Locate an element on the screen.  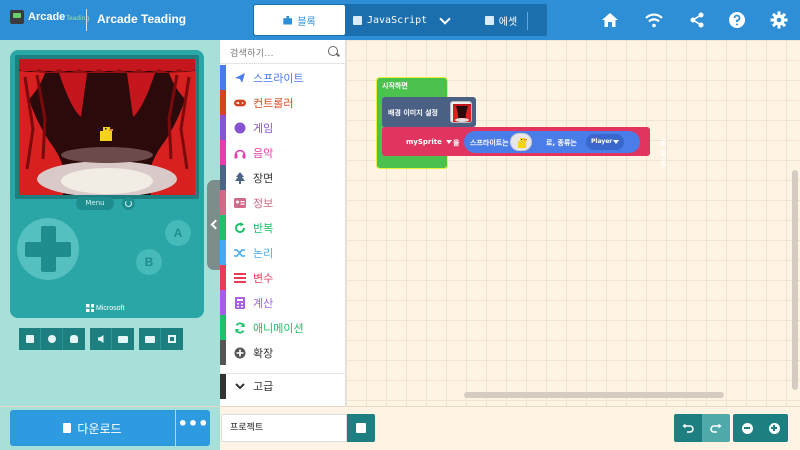
on-start-label: 시작하면 is located at coordinates (395, 86).